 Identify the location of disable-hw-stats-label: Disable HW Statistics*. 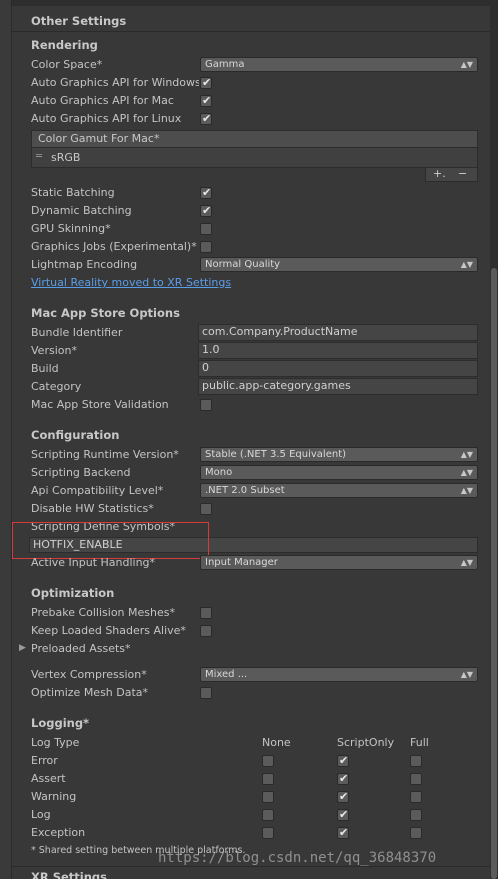
(92, 508).